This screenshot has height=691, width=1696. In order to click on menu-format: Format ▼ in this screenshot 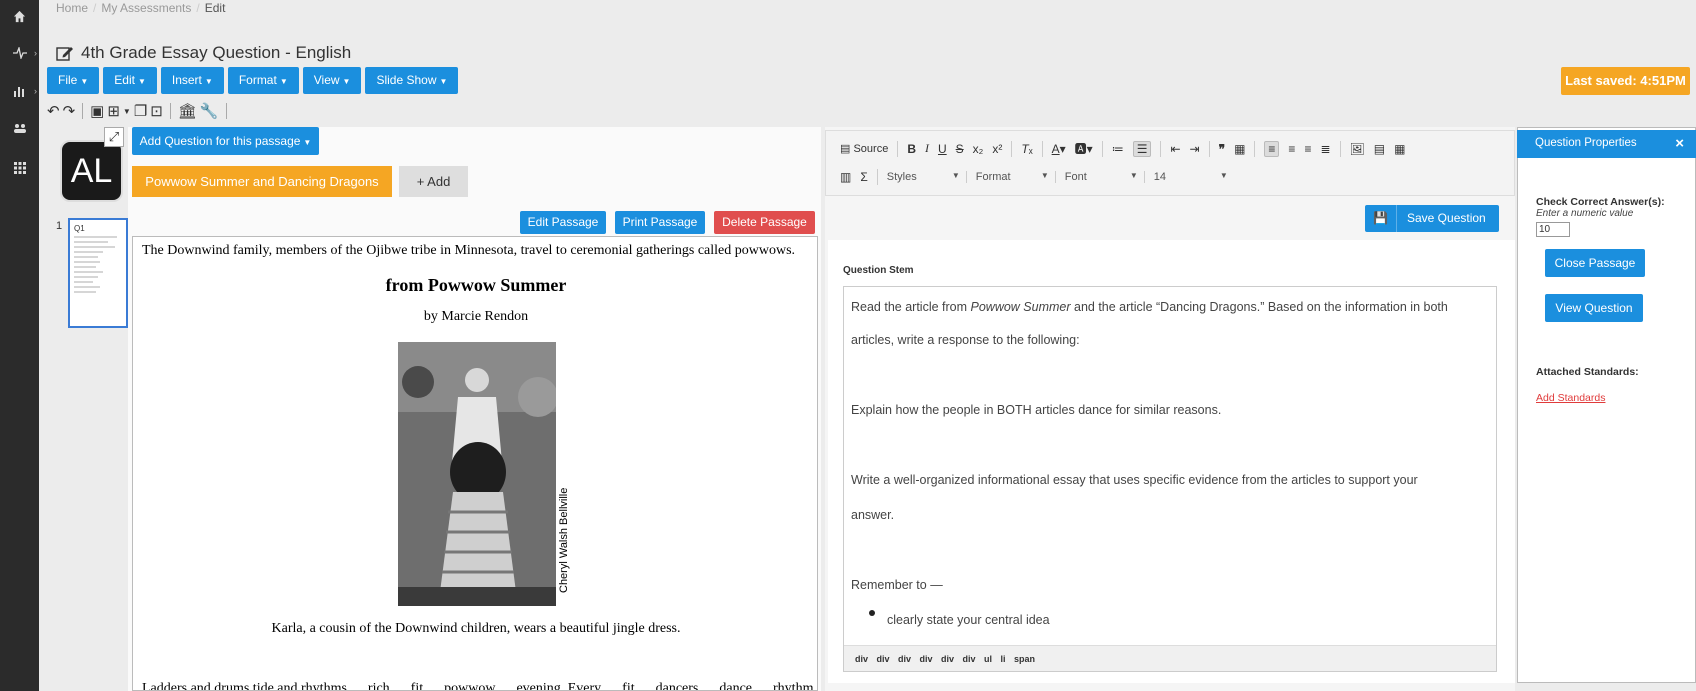, I will do `click(263, 80)`.